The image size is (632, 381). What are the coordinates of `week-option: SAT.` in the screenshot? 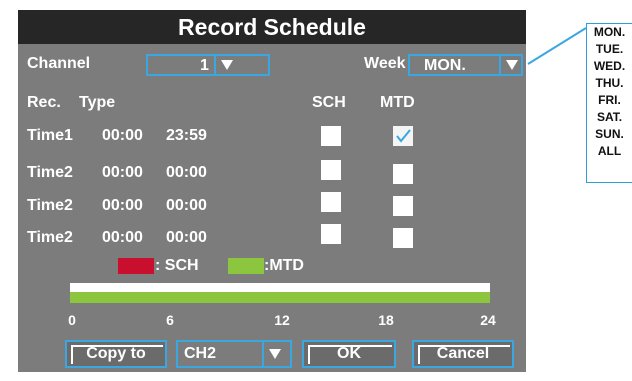 It's located at (609, 117).